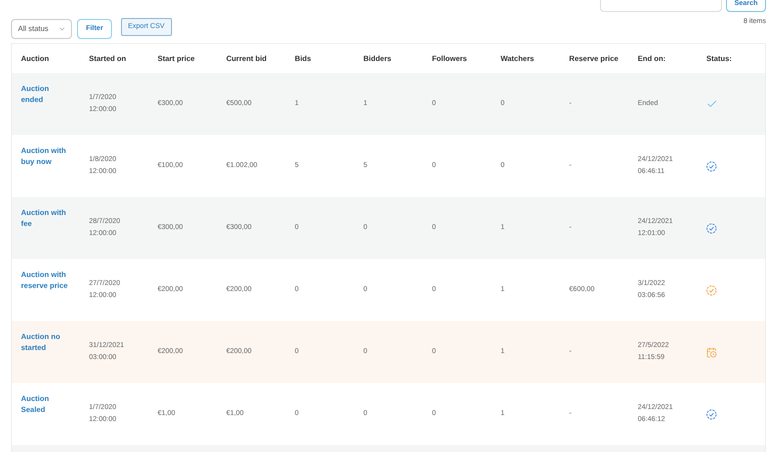 The width and height of the screenshot is (769, 452). Describe the element at coordinates (712, 352) in the screenshot. I see `calendar-clock-icon` at that location.